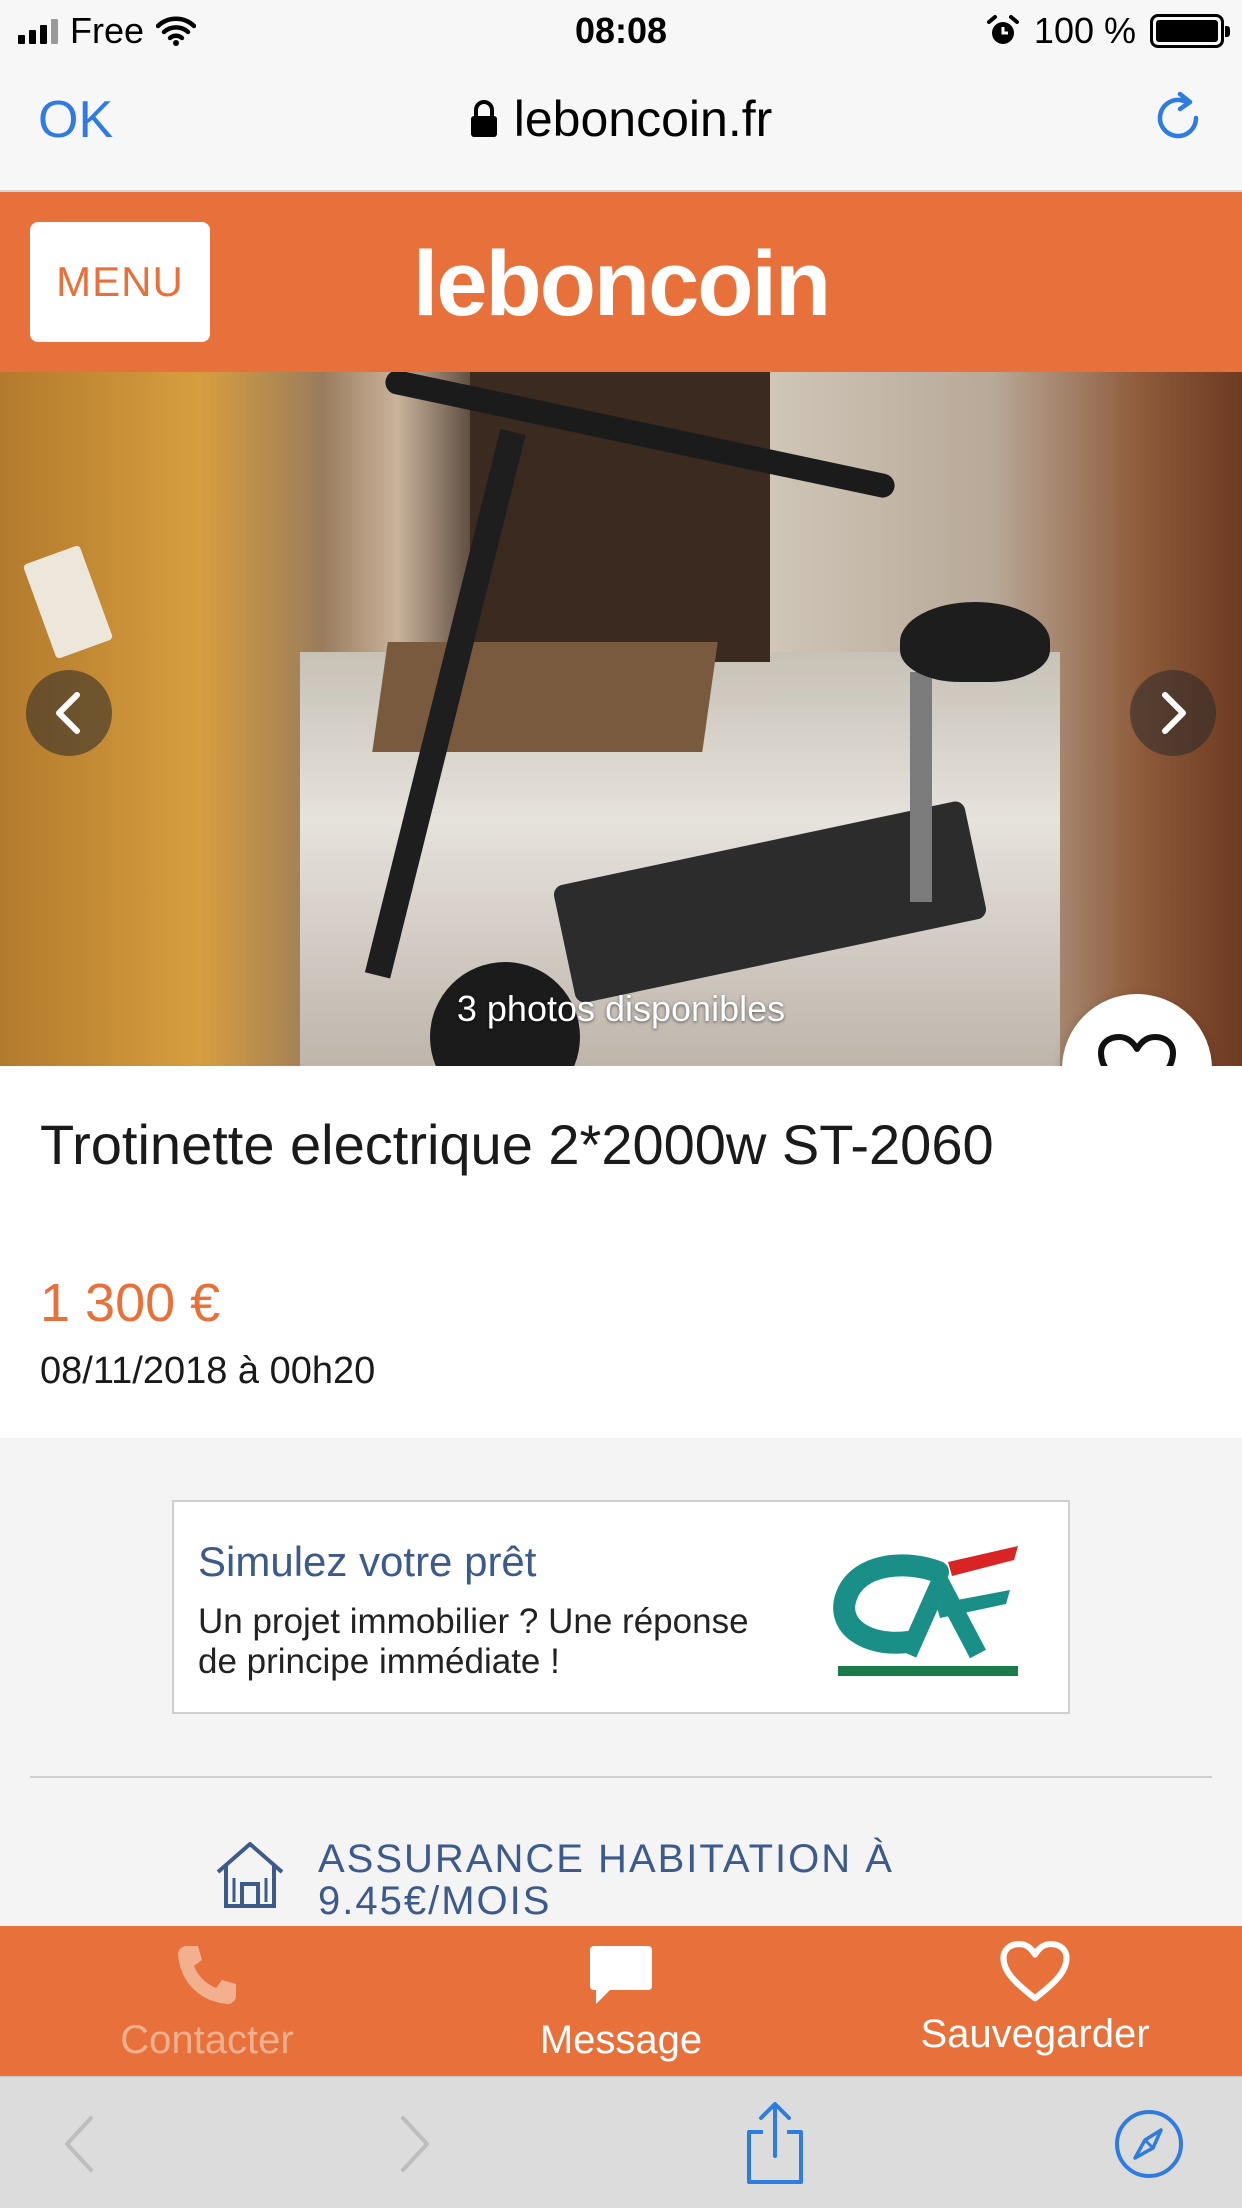  Describe the element at coordinates (643, 119) in the screenshot. I see `url-text: leboncoin.fr` at that location.